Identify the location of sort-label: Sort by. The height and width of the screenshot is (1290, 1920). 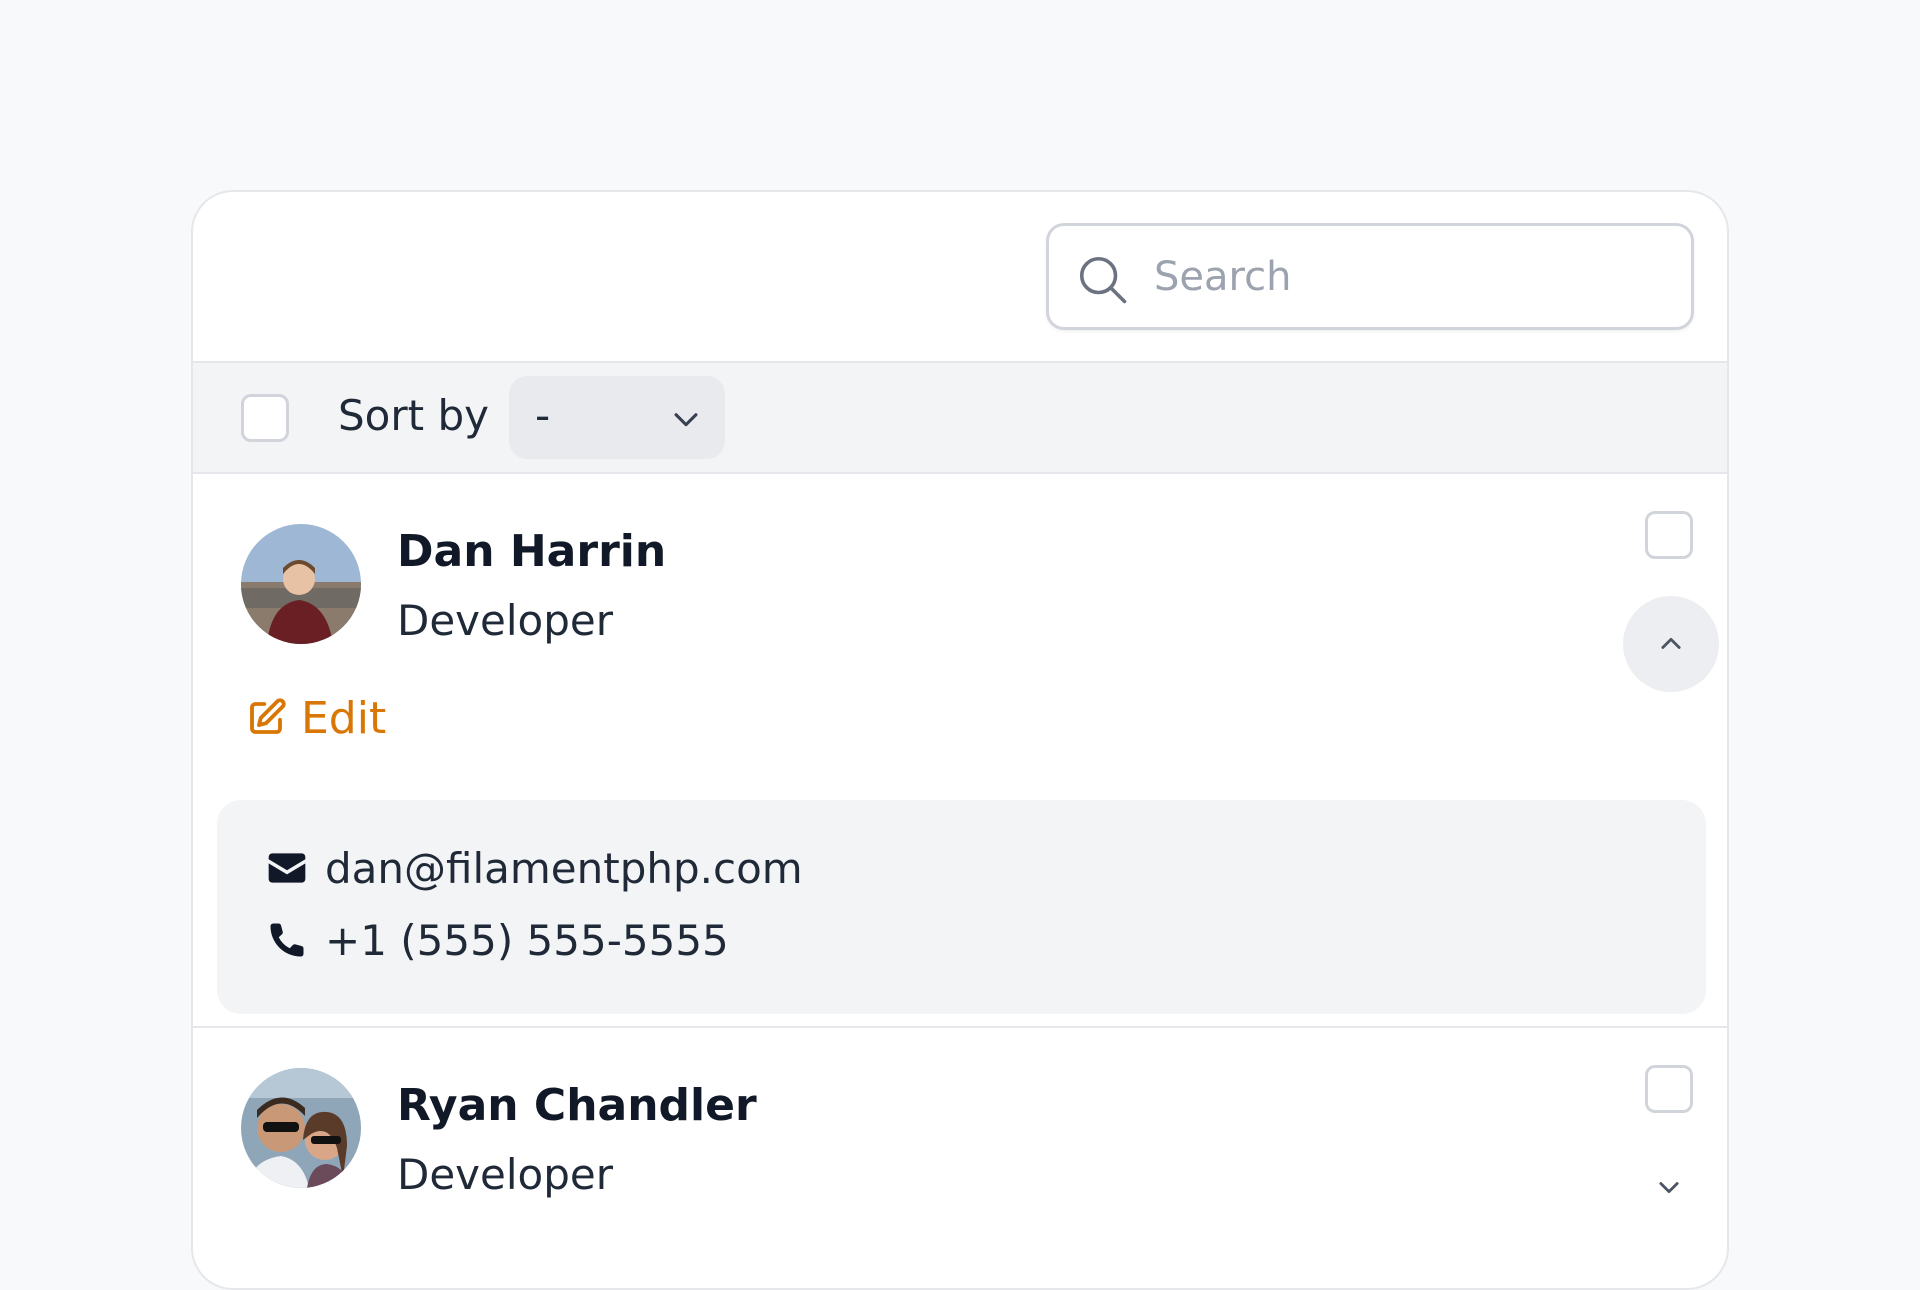
(413, 415).